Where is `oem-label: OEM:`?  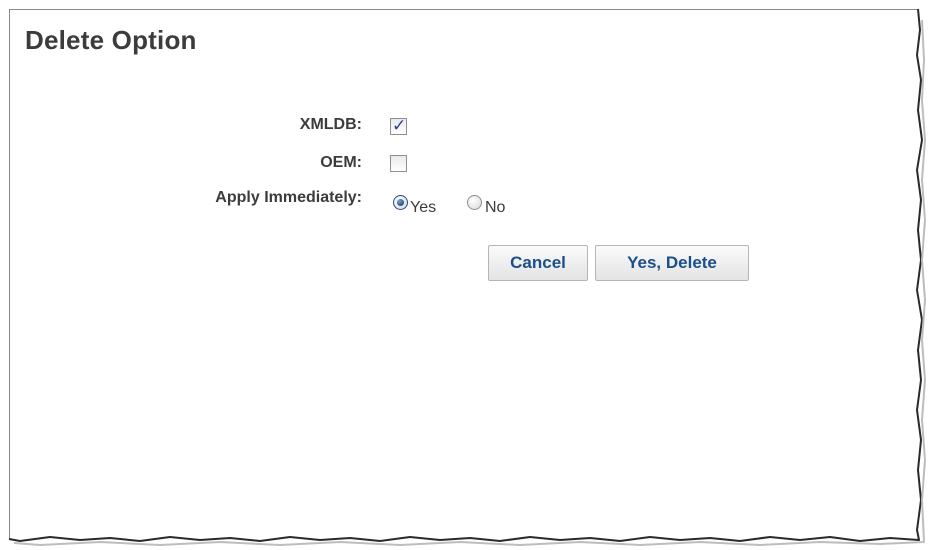
oem-label: OEM: is located at coordinates (341, 162).